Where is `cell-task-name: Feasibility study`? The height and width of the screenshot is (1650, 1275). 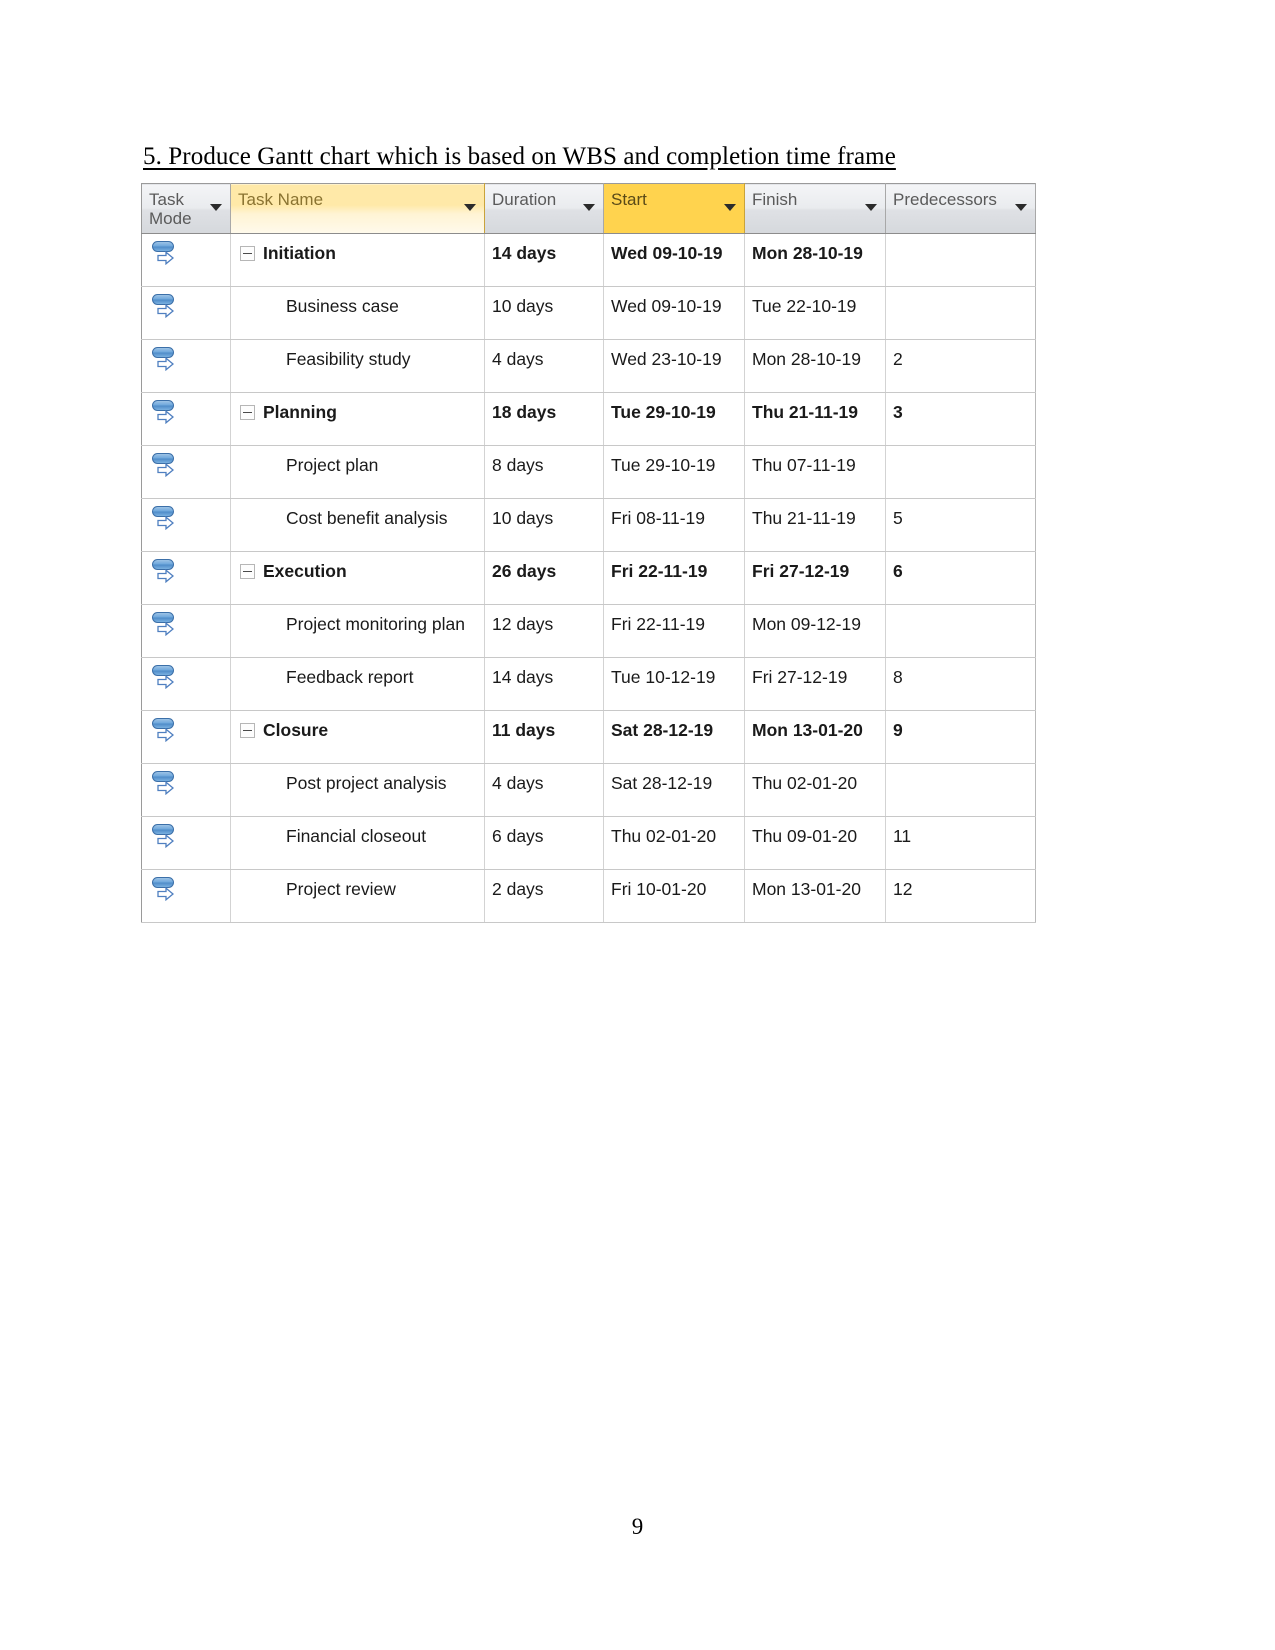 cell-task-name: Feasibility study is located at coordinates (357, 366).